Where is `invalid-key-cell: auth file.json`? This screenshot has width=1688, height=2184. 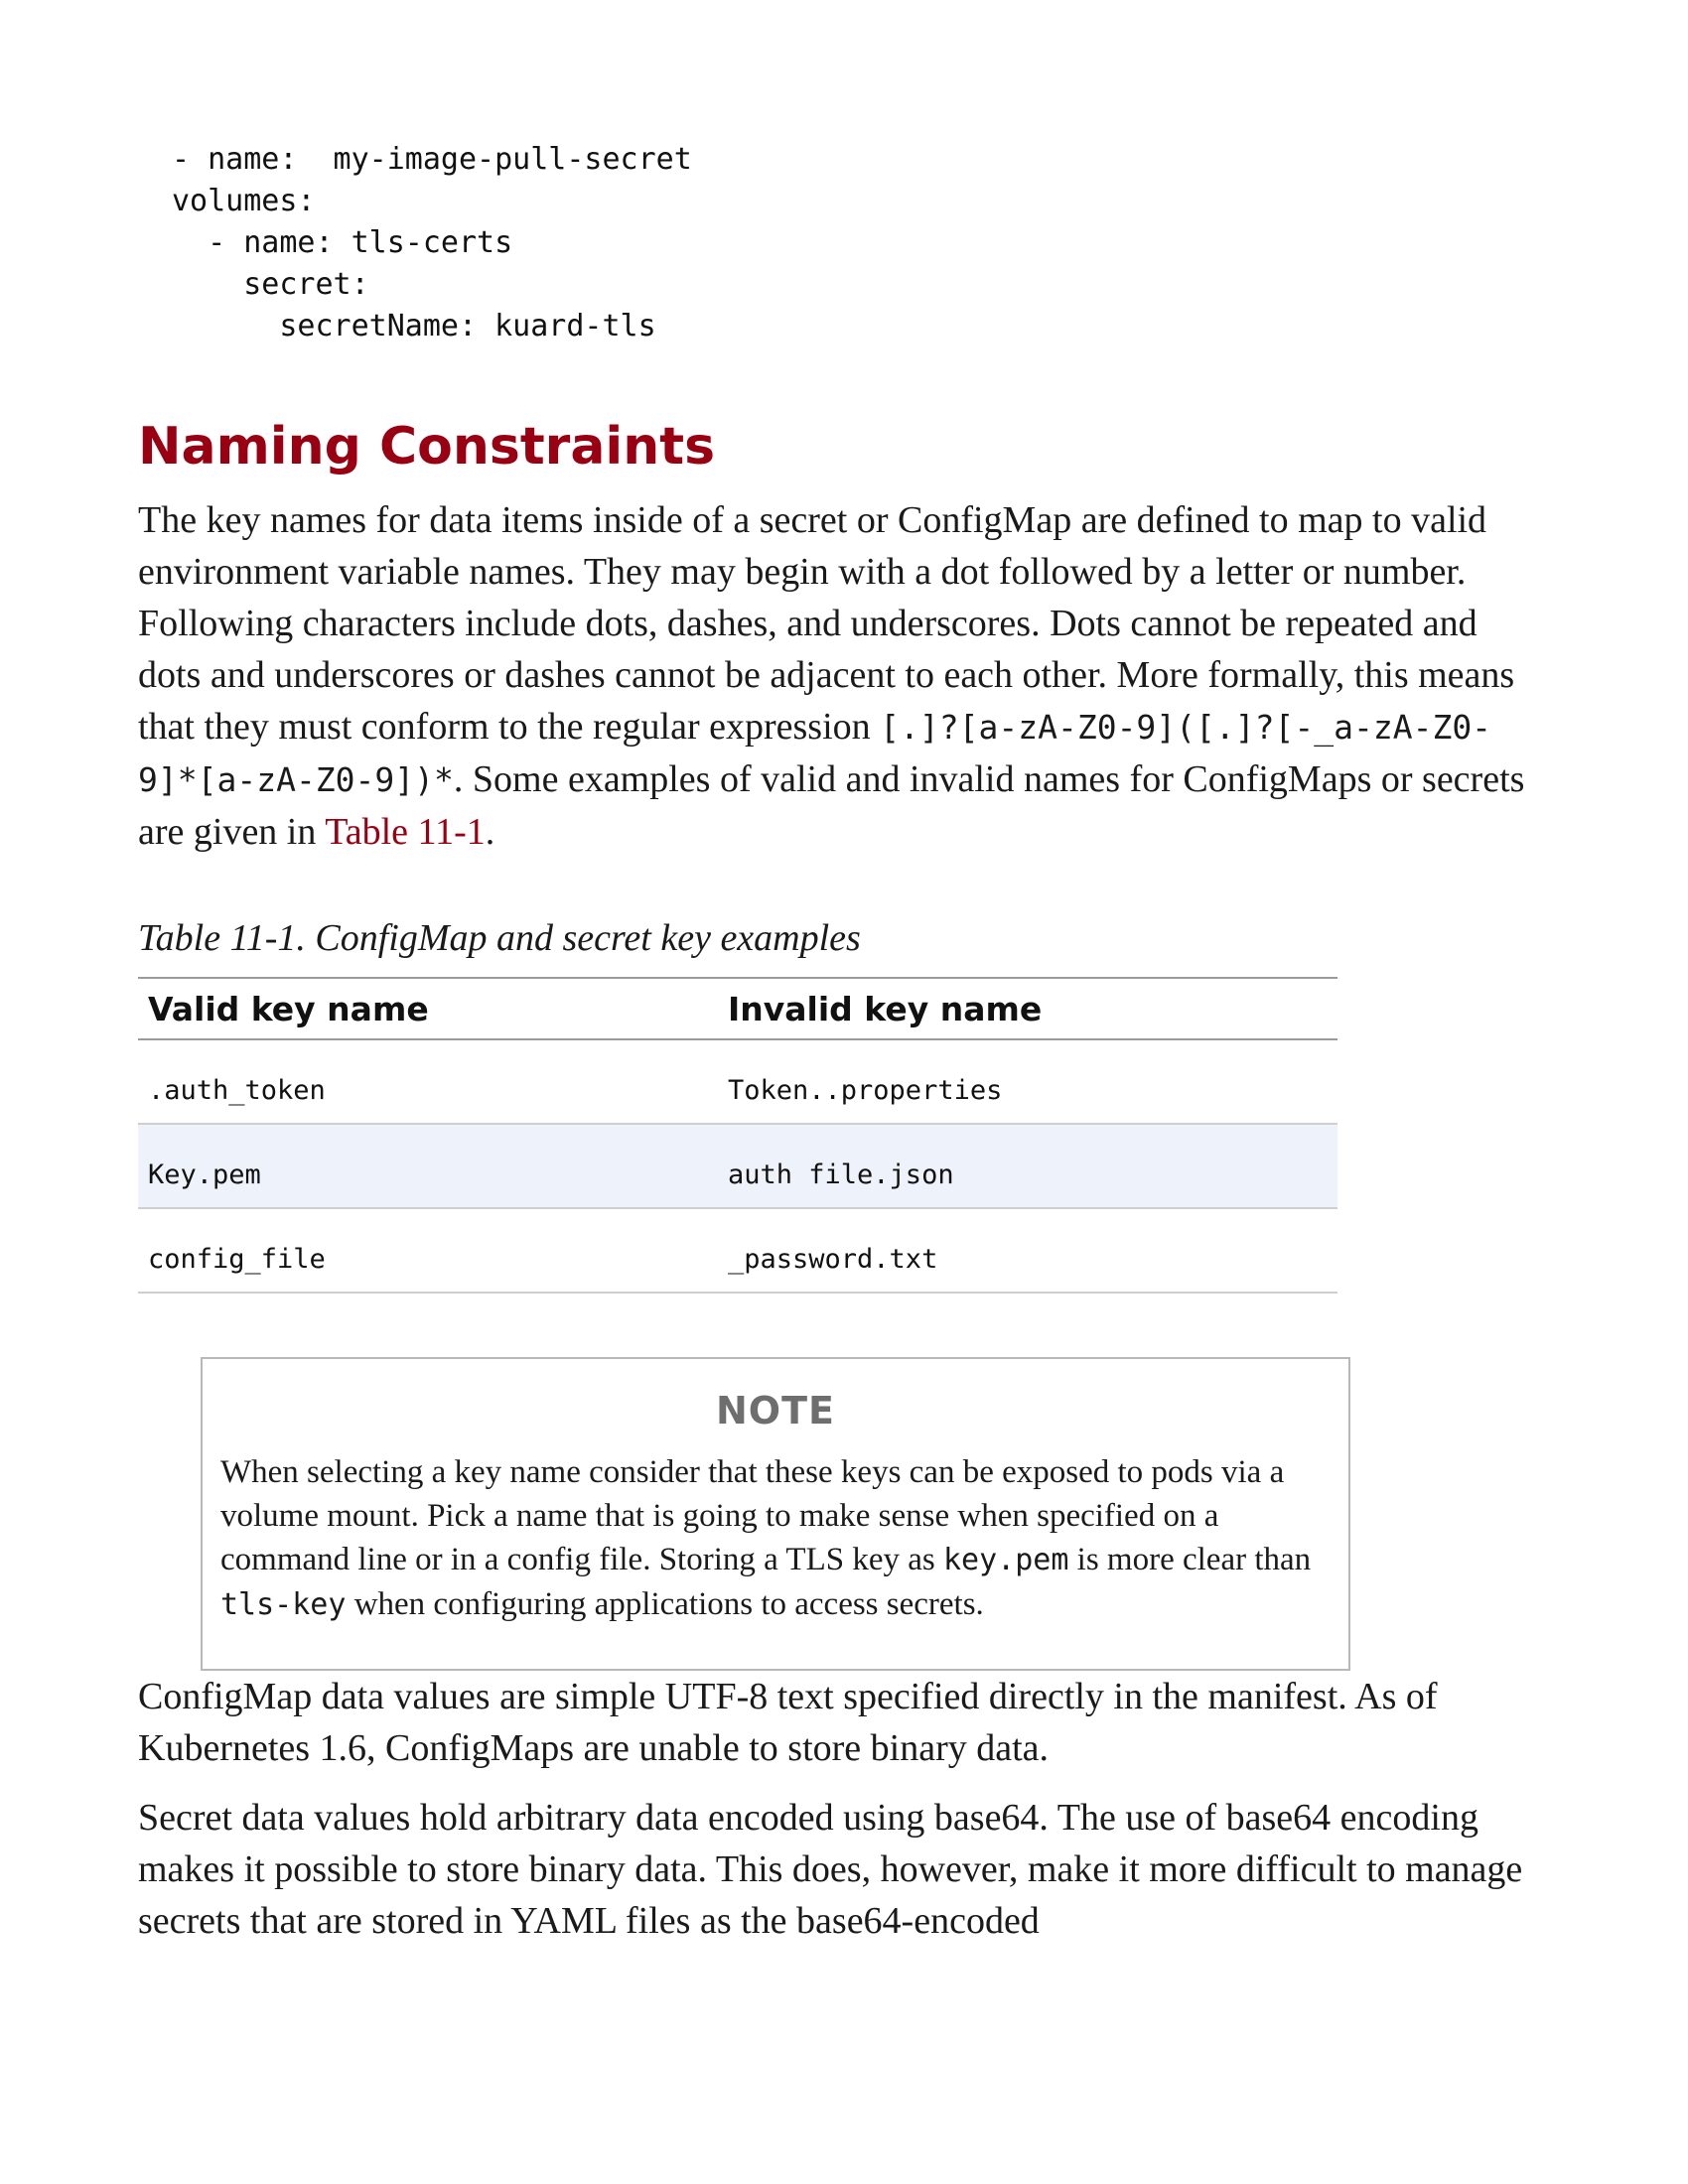
invalid-key-cell: auth file.json is located at coordinates (1027, 1166).